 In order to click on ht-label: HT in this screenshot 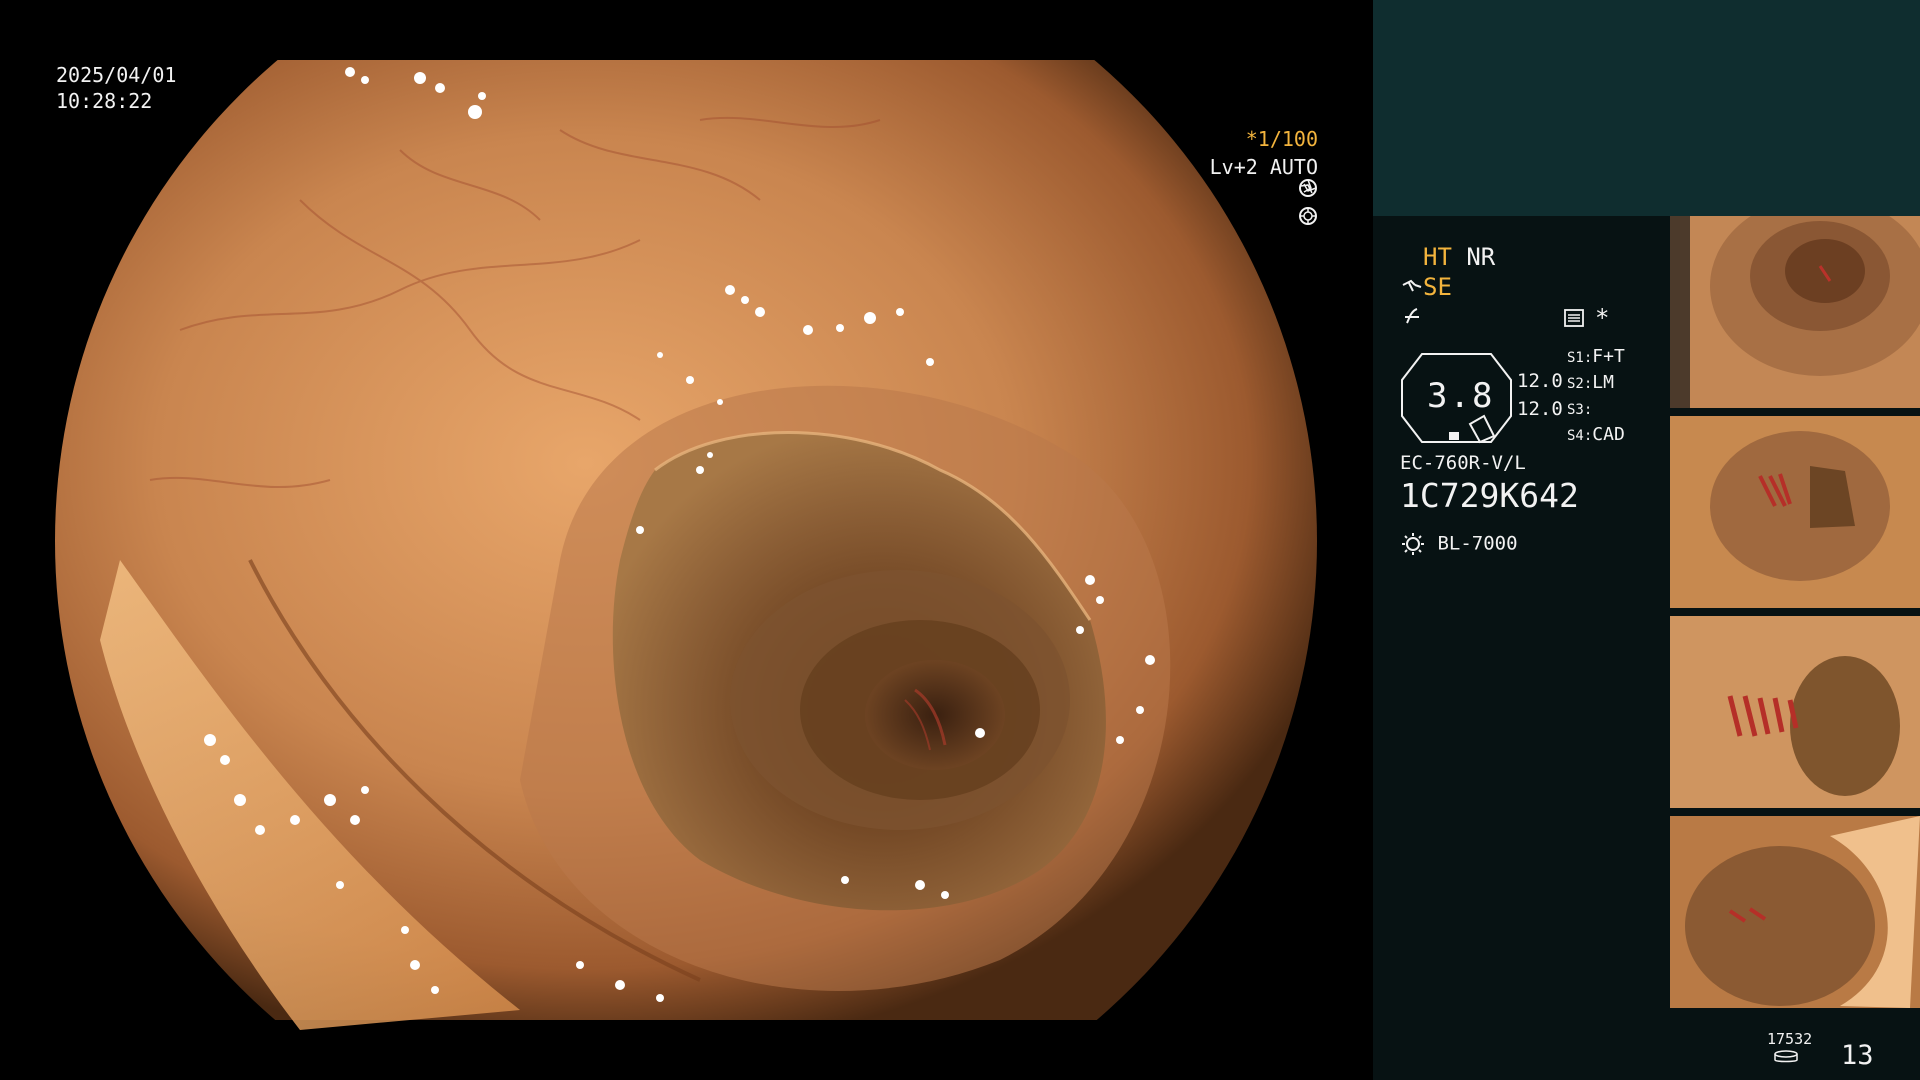, I will do `click(1437, 257)`.